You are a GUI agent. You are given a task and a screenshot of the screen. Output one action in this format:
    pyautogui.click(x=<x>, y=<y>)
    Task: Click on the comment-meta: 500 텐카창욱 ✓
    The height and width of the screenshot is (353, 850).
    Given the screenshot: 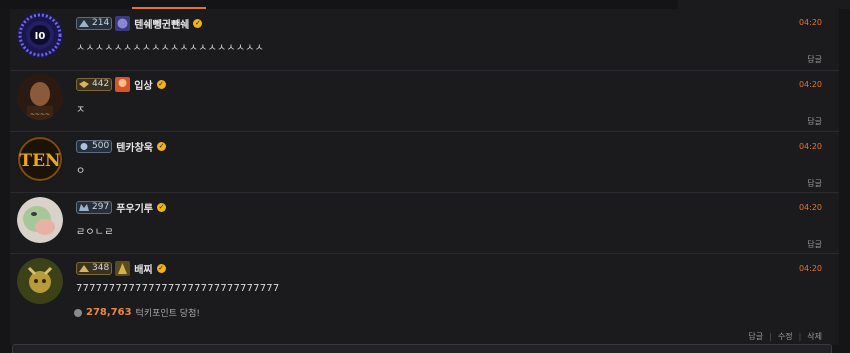 What is the action you would take?
    pyautogui.click(x=121, y=146)
    